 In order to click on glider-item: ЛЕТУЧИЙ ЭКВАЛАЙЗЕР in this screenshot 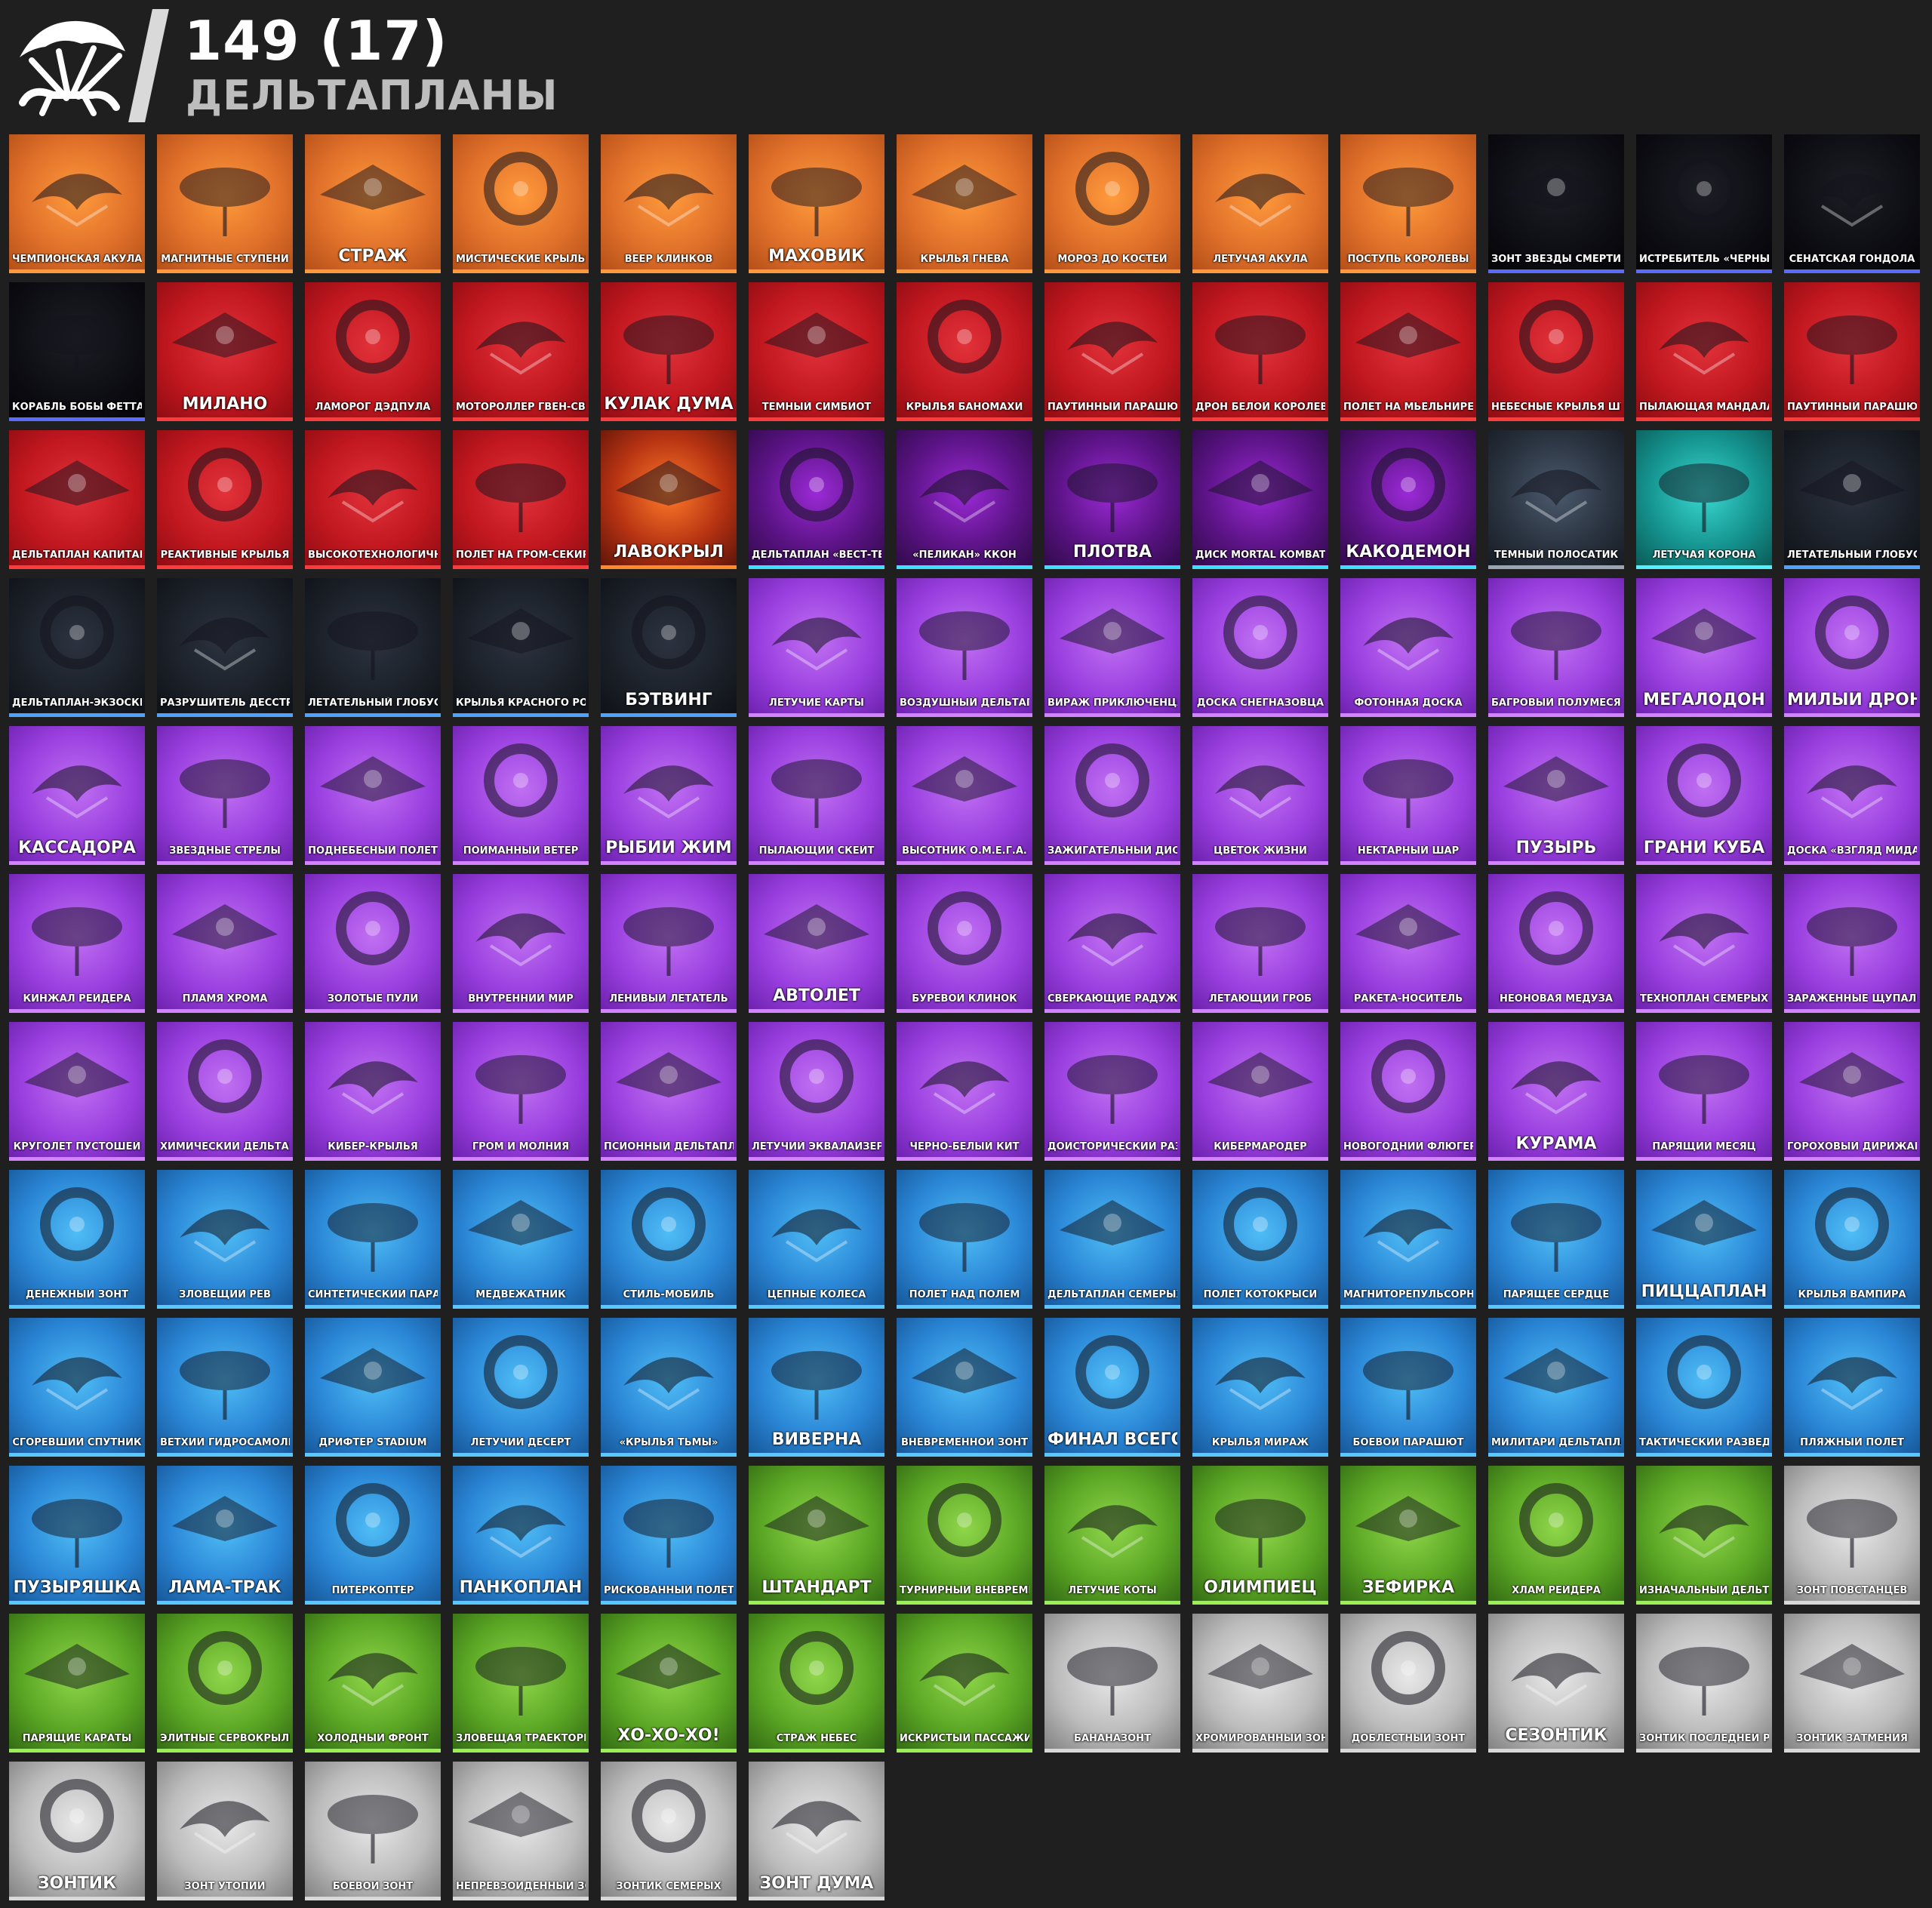, I will do `click(816, 1091)`.